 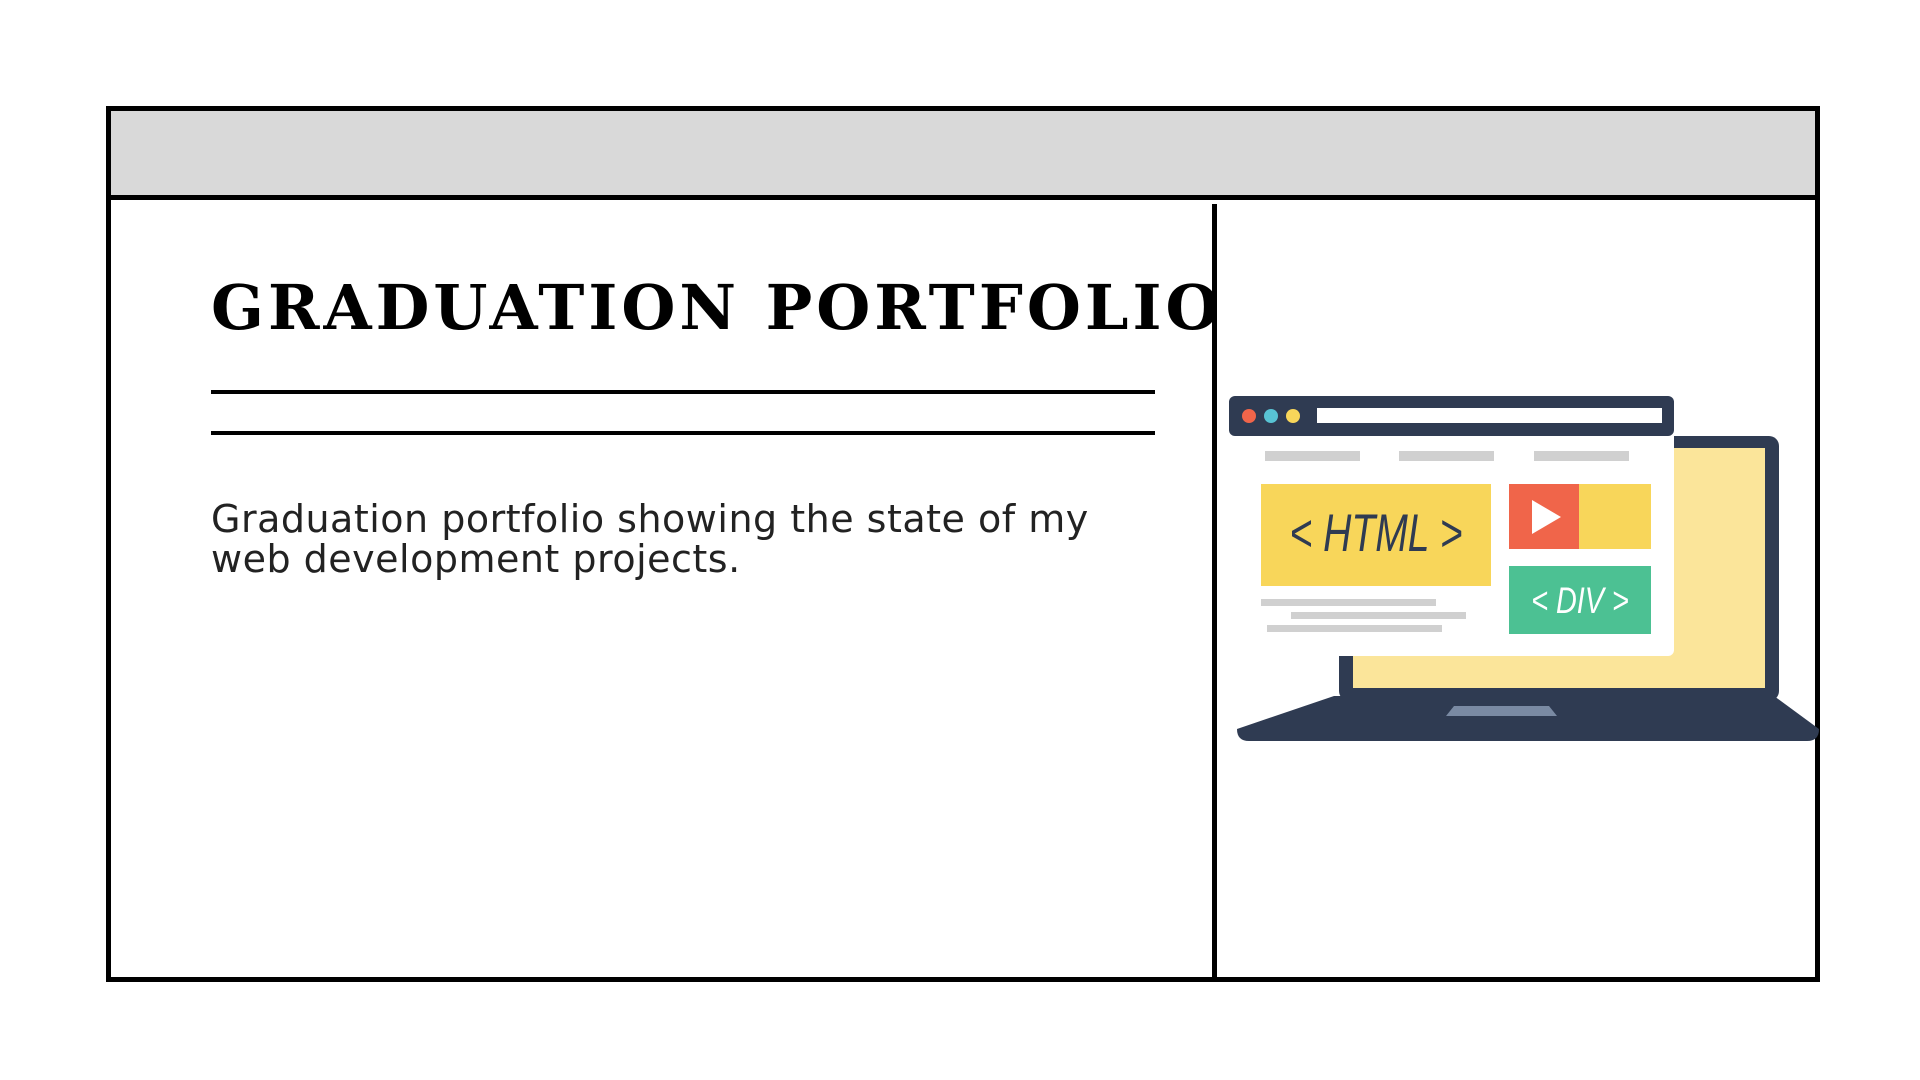 What do you see at coordinates (1271, 416) in the screenshot?
I see `window-minimize-dot` at bounding box center [1271, 416].